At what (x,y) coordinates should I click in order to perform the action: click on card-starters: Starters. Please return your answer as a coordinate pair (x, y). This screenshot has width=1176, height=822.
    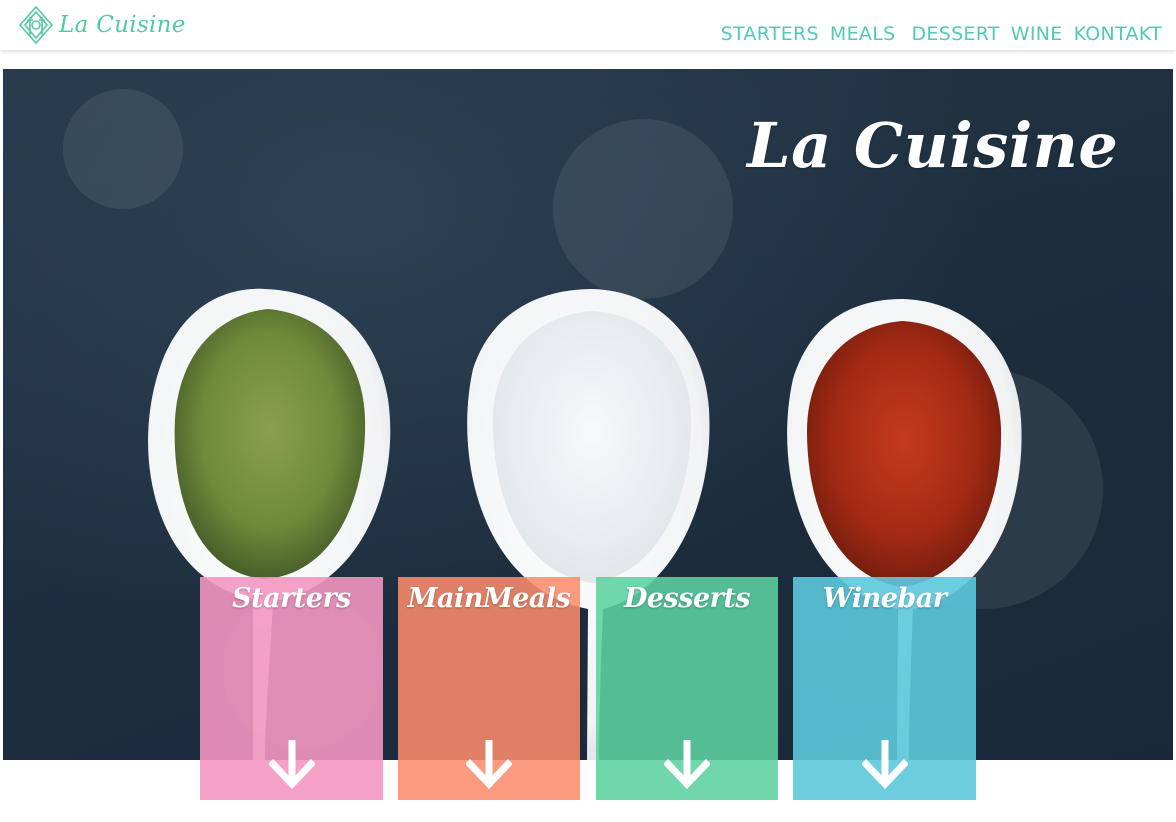
    Looking at the image, I should click on (291, 688).